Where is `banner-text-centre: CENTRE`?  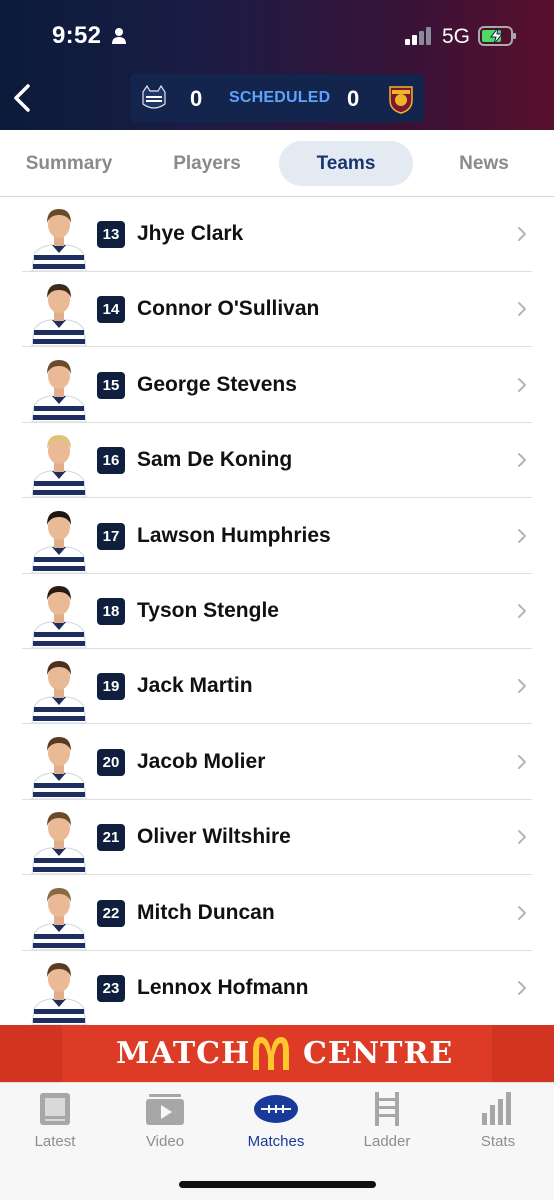
banner-text-centre: CENTRE is located at coordinates (378, 1053).